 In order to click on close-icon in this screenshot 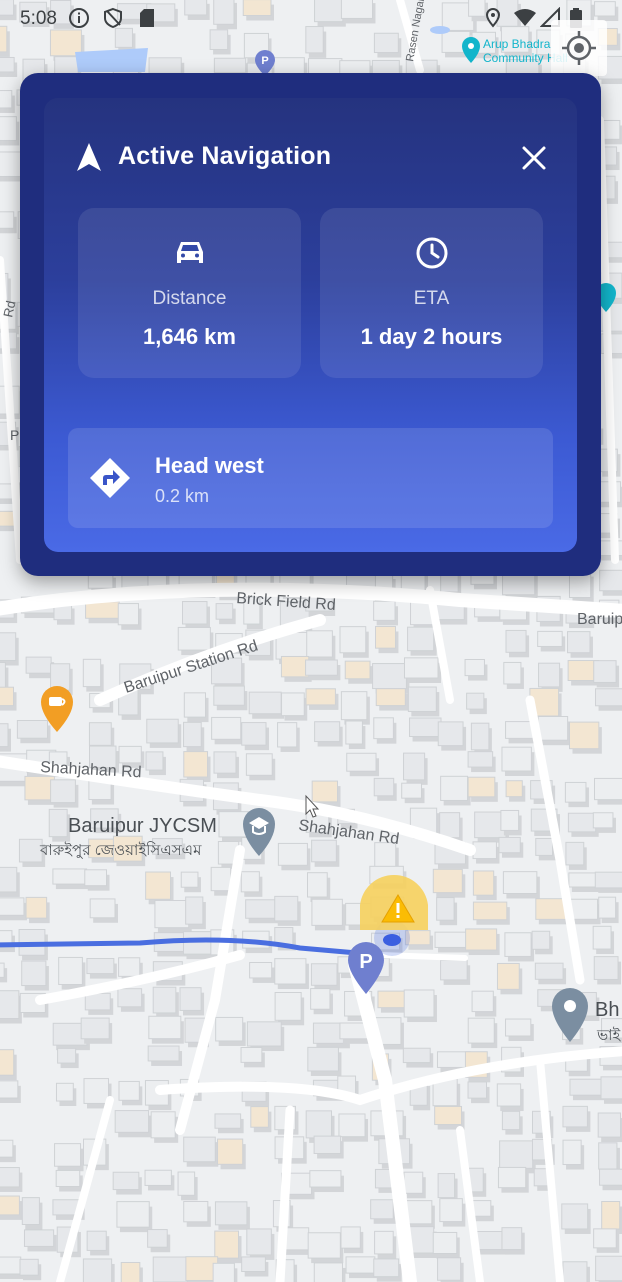, I will do `click(534, 158)`.